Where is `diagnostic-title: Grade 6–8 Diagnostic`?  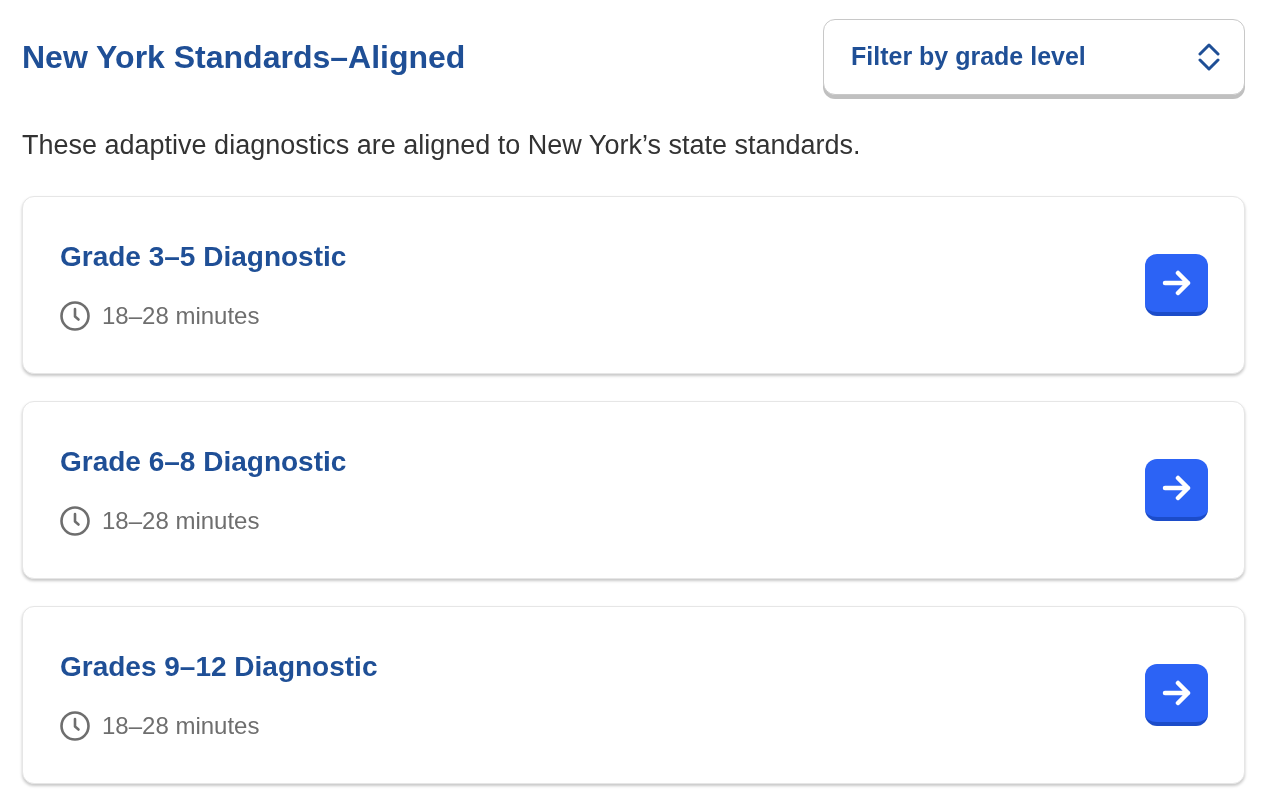
diagnostic-title: Grade 6–8 Diagnostic is located at coordinates (203, 461).